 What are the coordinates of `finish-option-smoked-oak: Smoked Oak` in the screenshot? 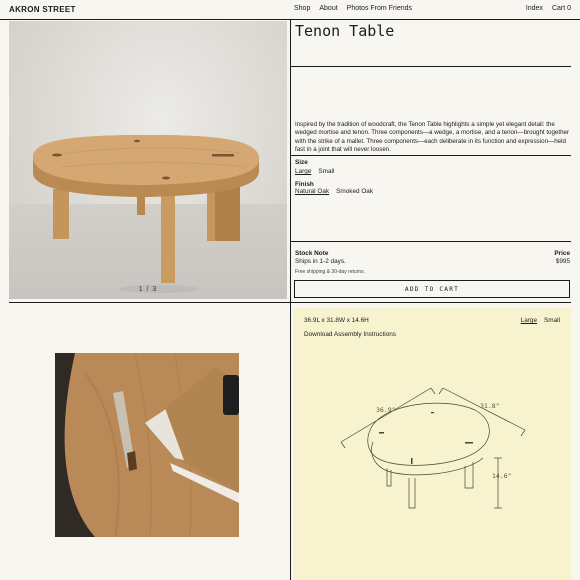 It's located at (354, 191).